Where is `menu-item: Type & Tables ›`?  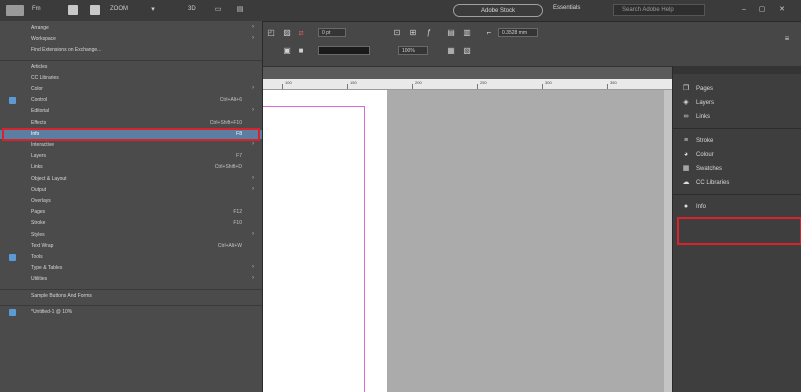 menu-item: Type & Tables › is located at coordinates (131, 268).